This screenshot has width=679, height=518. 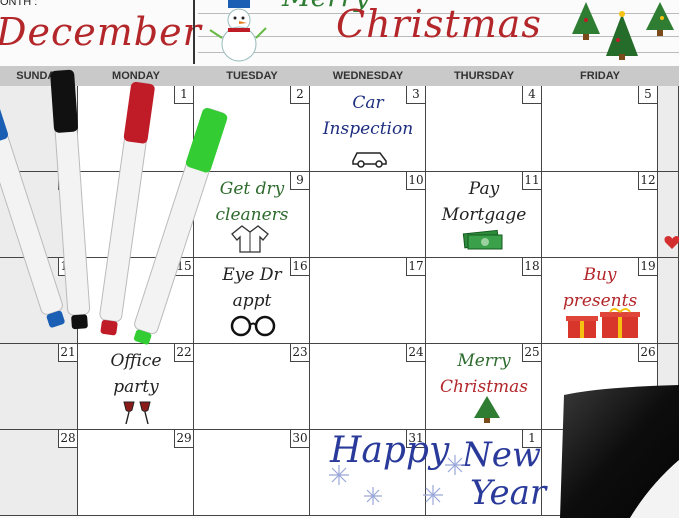 I want to click on note-office-party: Office party, so click(x=136, y=374).